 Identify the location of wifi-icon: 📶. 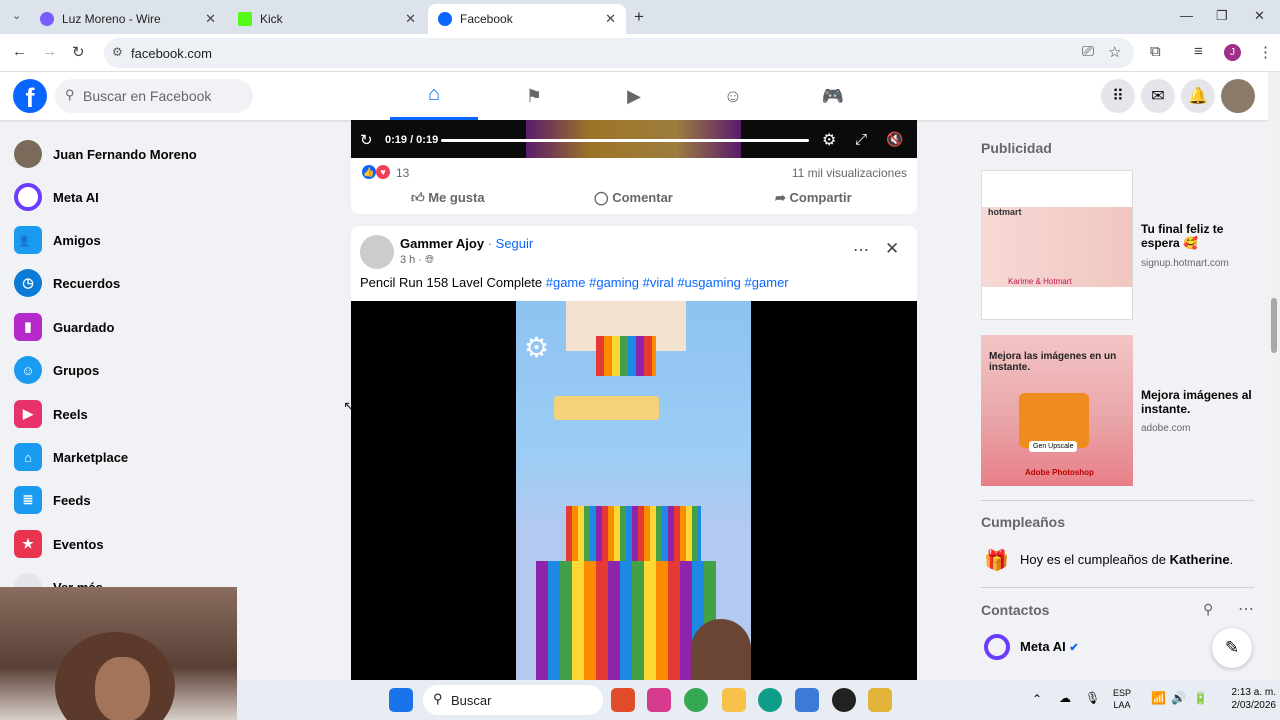
(1158, 698).